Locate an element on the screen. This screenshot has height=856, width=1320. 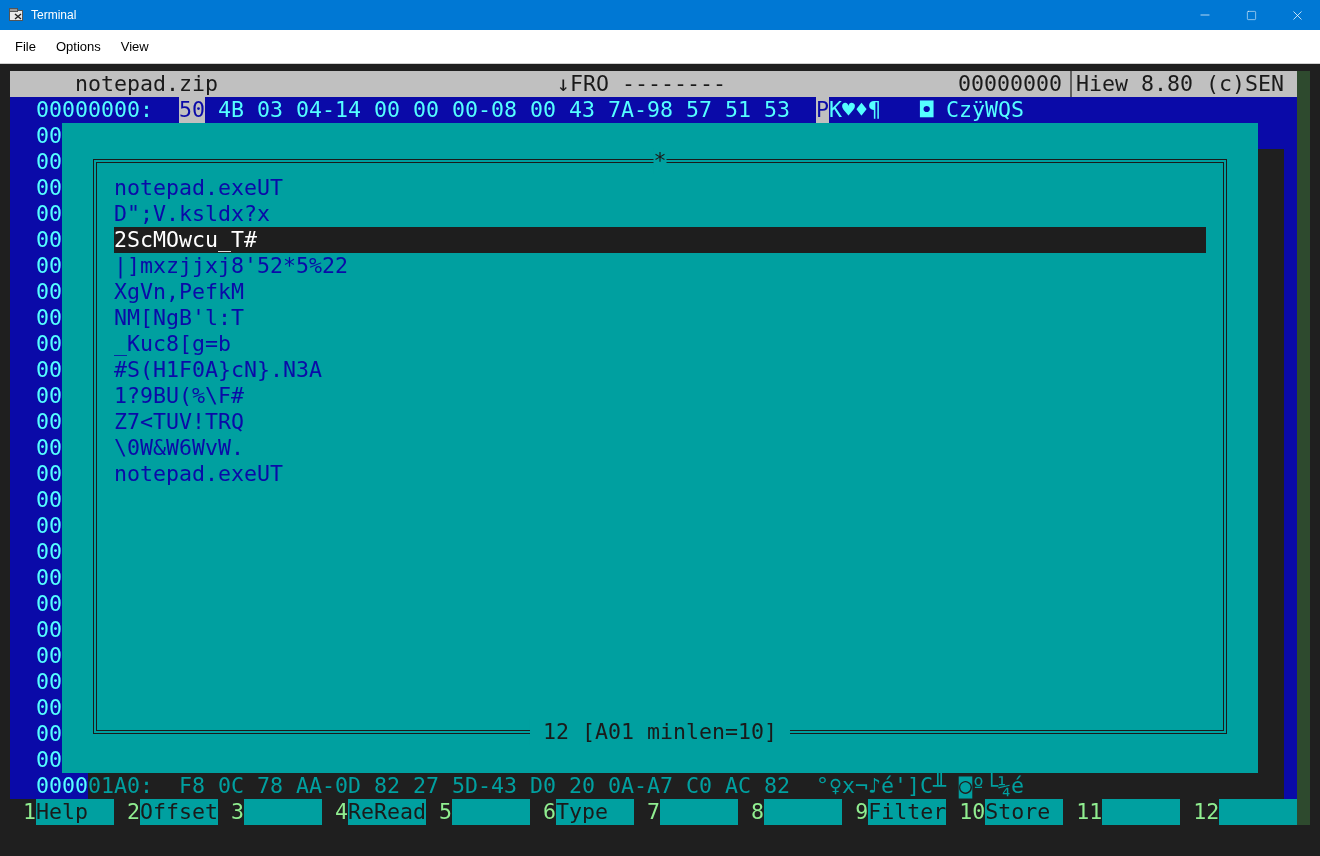
function-key-number: 12 is located at coordinates (1206, 812).